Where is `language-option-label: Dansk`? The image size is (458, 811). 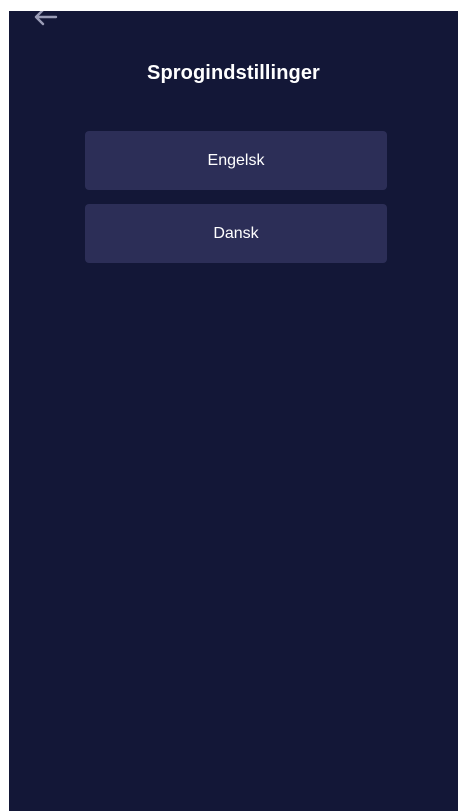 language-option-label: Dansk is located at coordinates (236, 233).